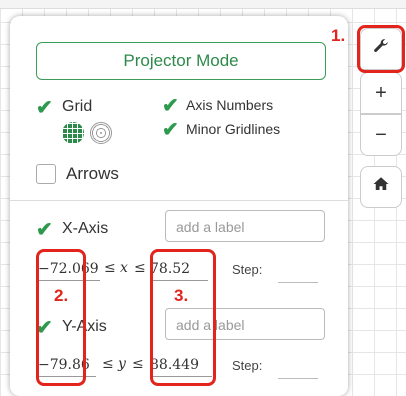 Image resolution: width=406 pixels, height=396 pixels. Describe the element at coordinates (61, 295) in the screenshot. I see `annotation-label-2: 2.` at that location.